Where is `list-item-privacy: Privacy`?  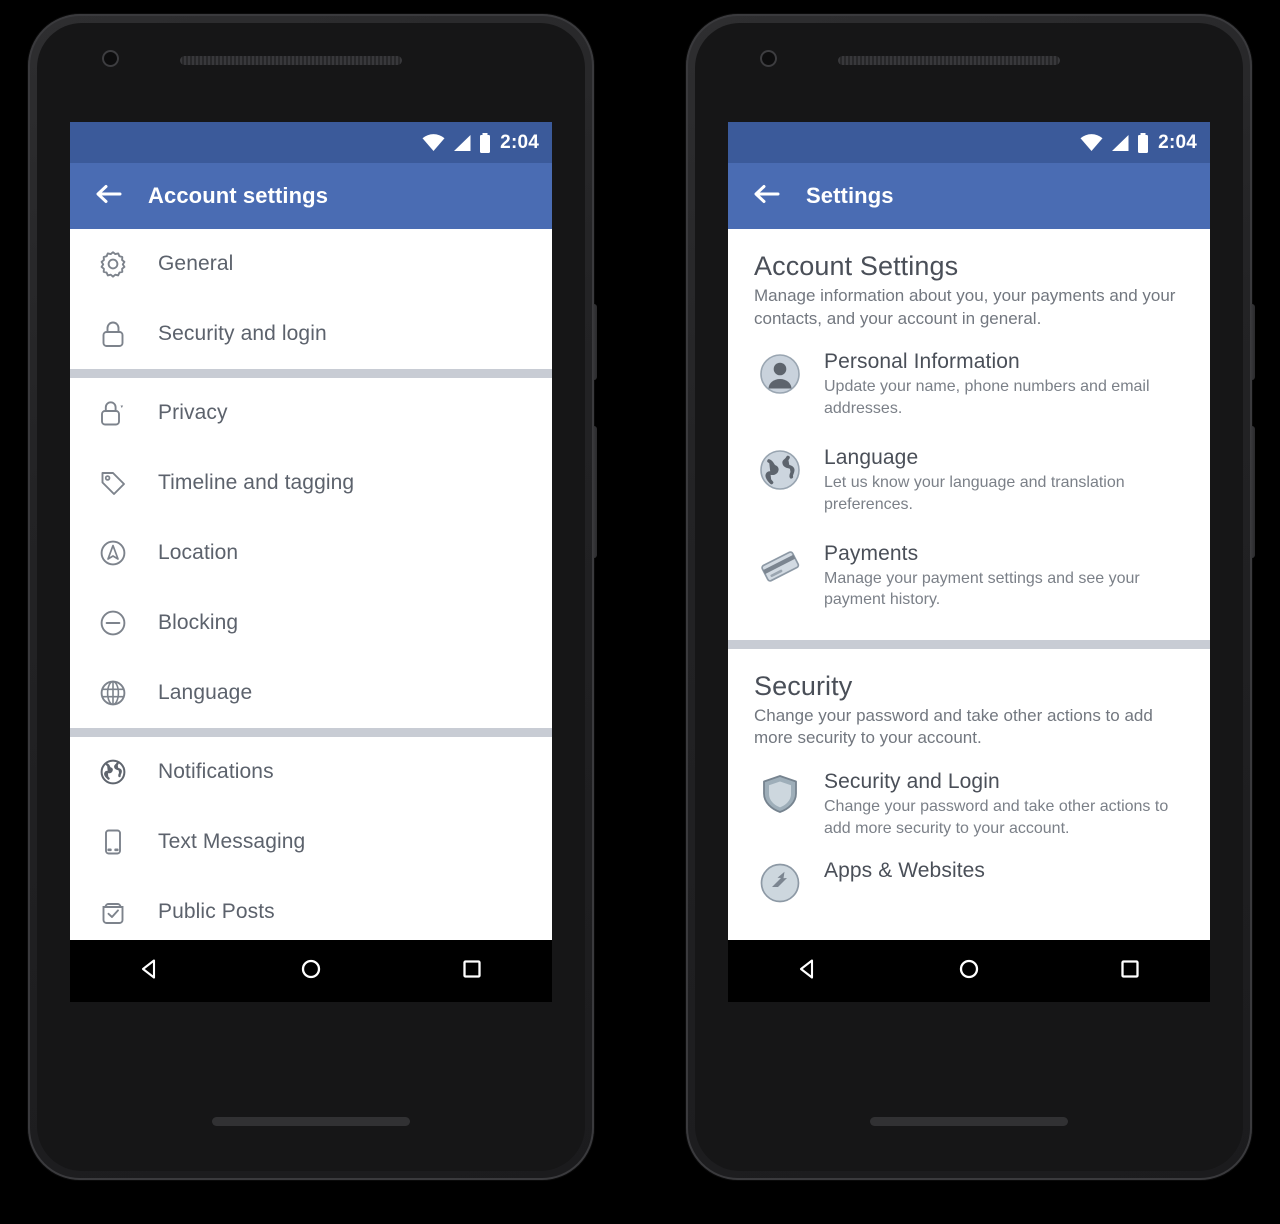 list-item-privacy: Privacy is located at coordinates (311, 413).